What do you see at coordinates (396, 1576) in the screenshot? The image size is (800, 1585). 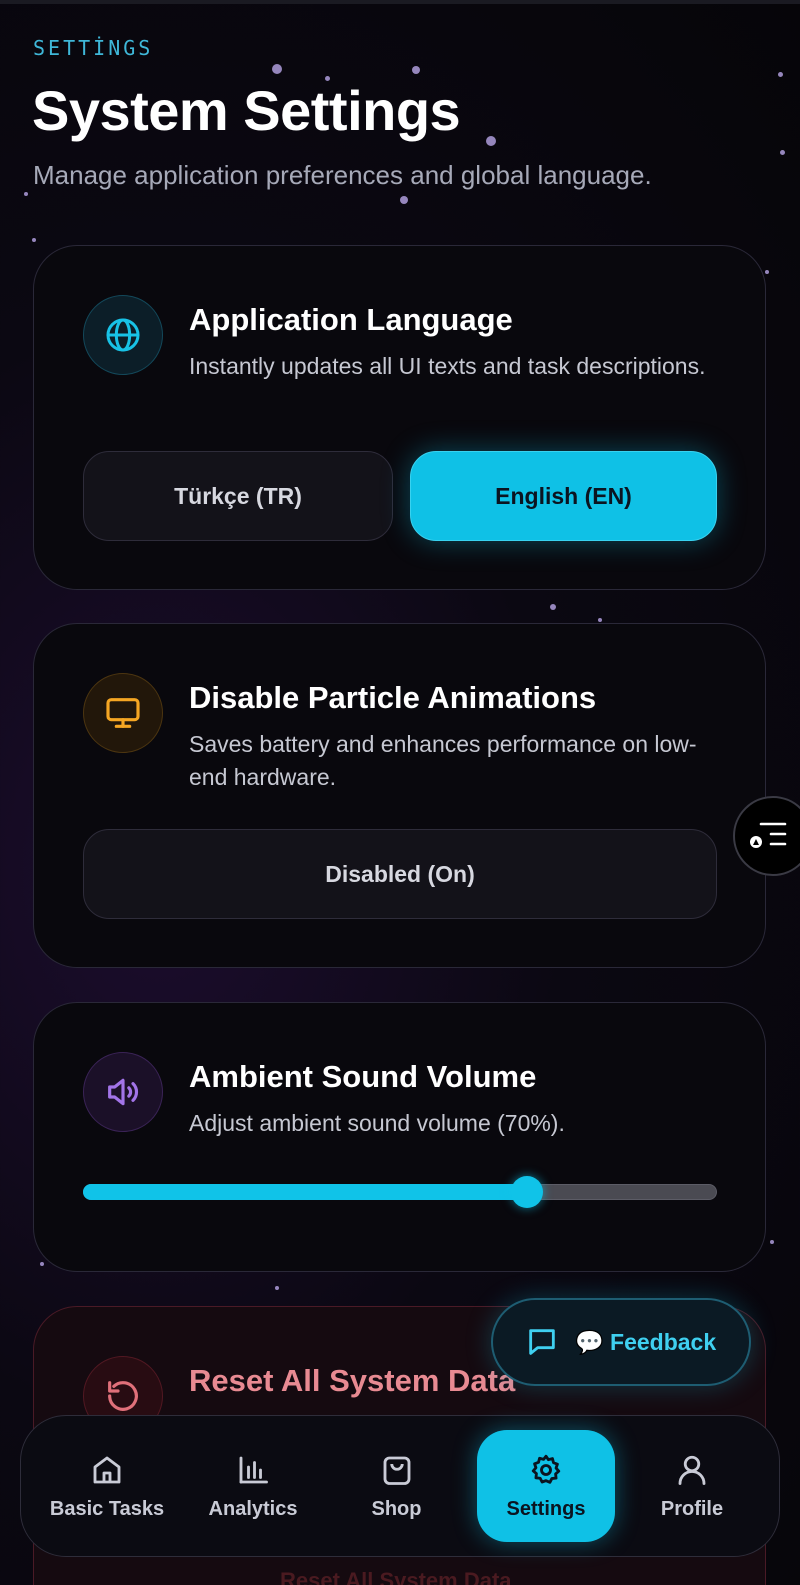 I see `reset-button-label: Reset All System Data` at bounding box center [396, 1576].